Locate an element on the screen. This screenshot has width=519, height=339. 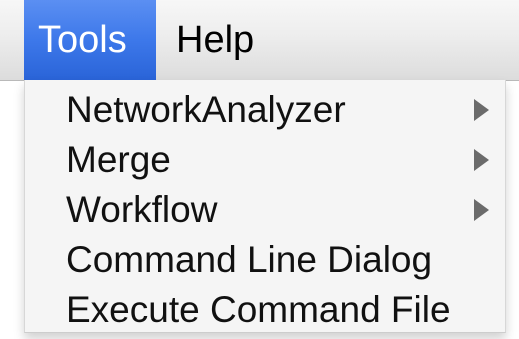
menu-help: Help is located at coordinates (226, 40).